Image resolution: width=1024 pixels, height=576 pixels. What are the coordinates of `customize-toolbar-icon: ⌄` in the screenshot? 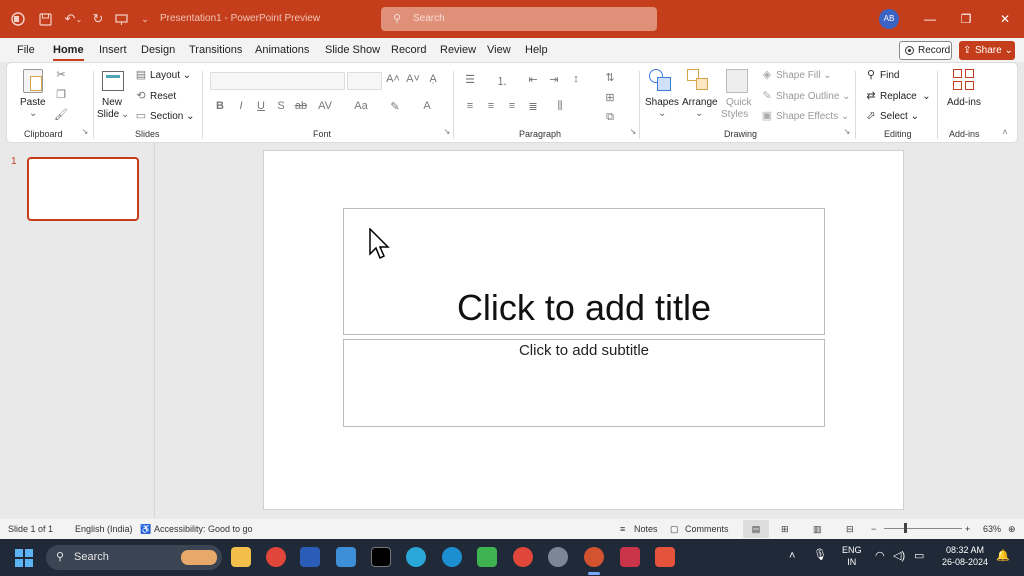 It's located at (145, 19).